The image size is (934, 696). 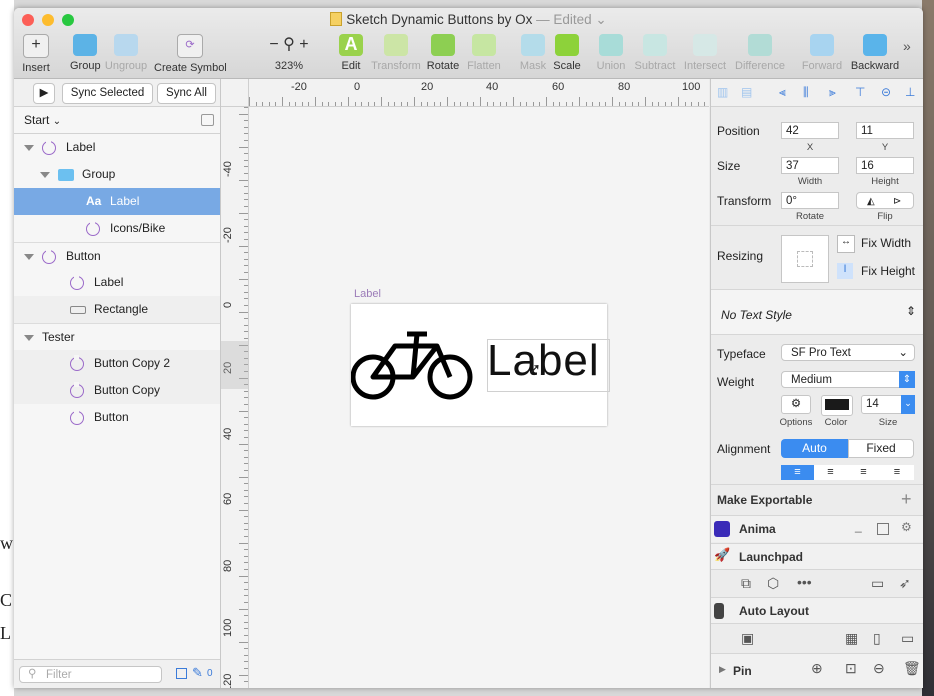 What do you see at coordinates (443, 53) in the screenshot?
I see `rotate-tool-button: Rotate` at bounding box center [443, 53].